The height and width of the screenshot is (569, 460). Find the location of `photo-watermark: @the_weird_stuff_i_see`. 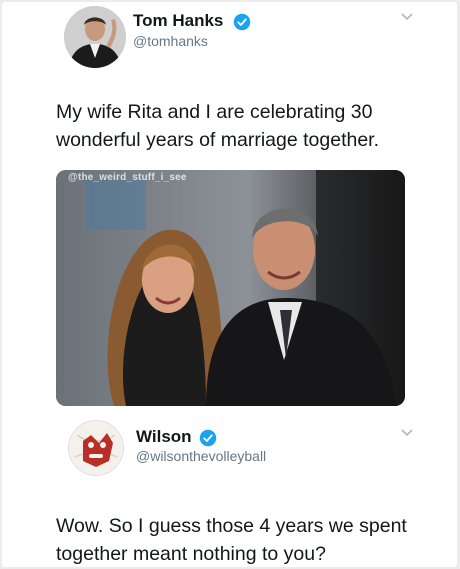

photo-watermark: @the_weird_stuff_i_see is located at coordinates (127, 177).